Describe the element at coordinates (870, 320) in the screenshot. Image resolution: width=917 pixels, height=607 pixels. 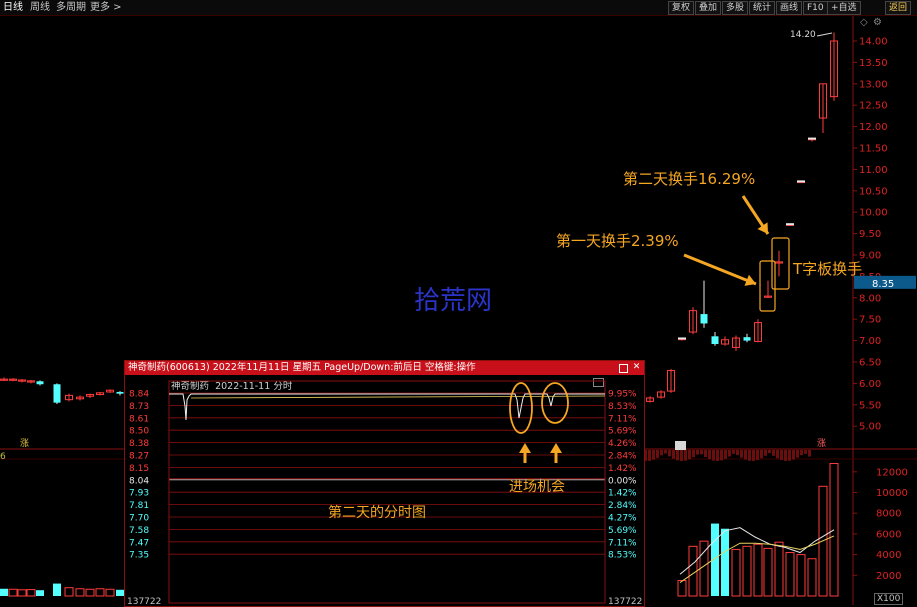
I see `price-tick-label: 7.50` at that location.